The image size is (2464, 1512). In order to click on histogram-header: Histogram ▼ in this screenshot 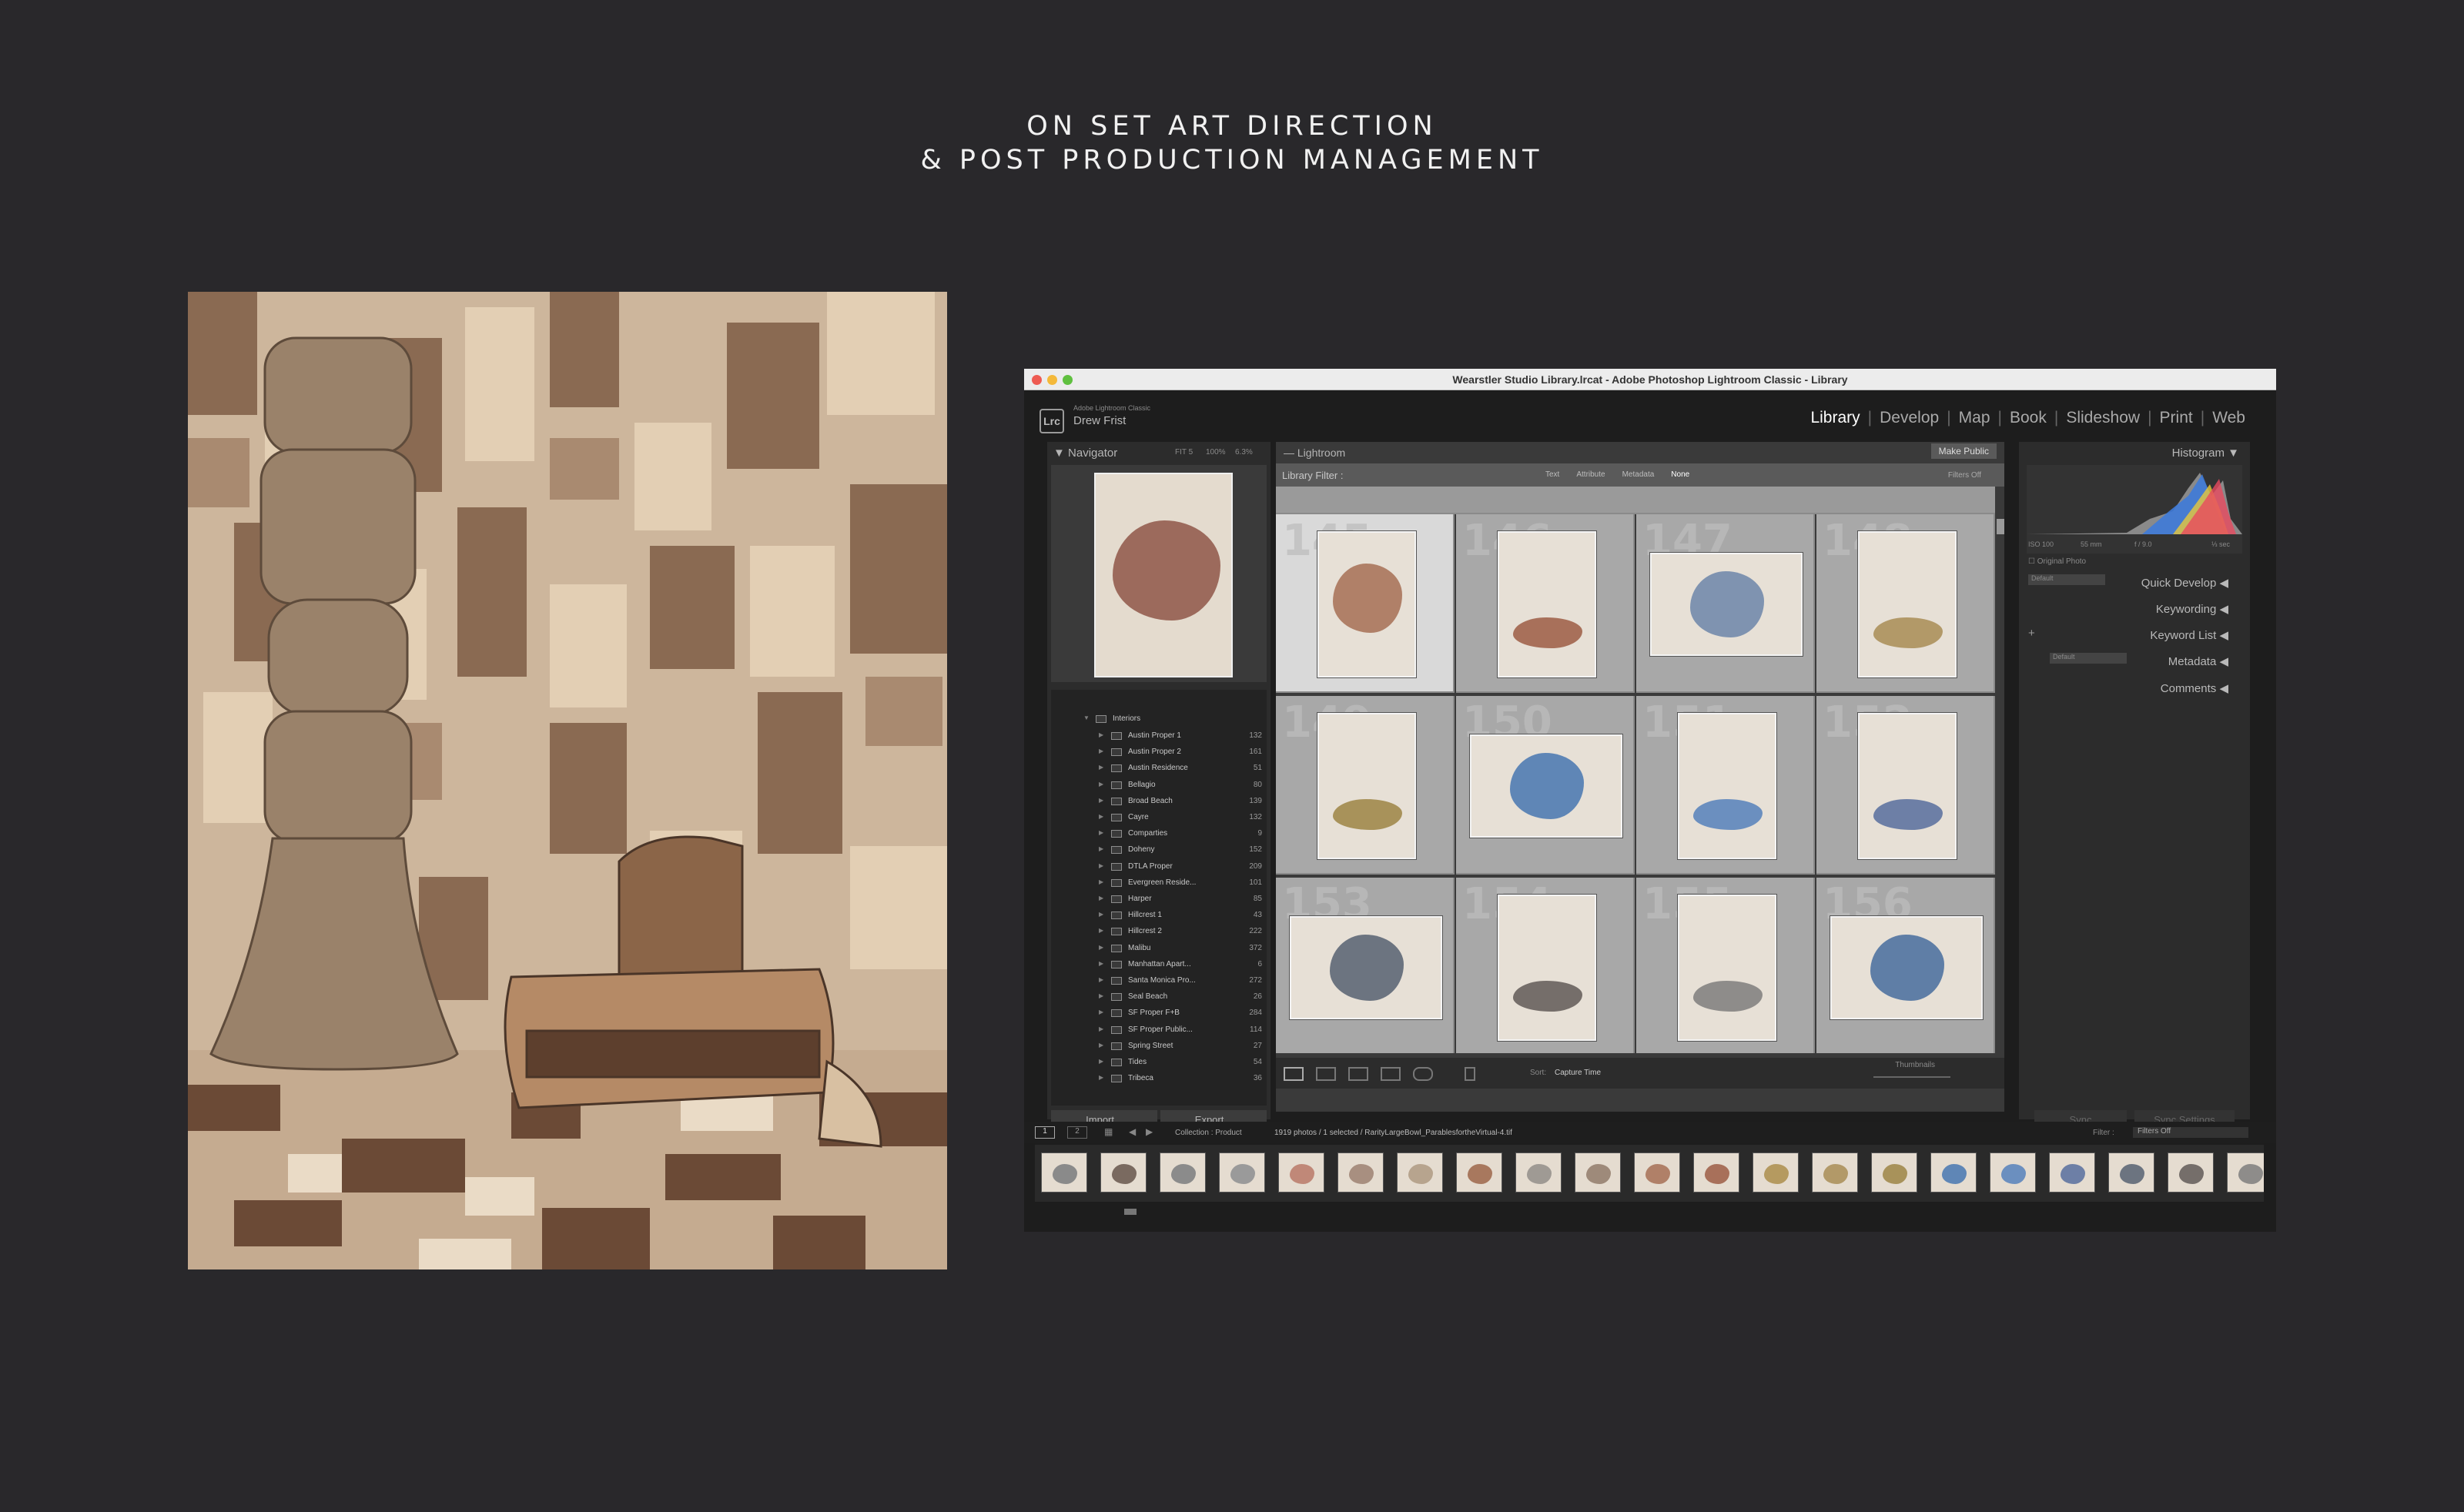, I will do `click(2205, 453)`.